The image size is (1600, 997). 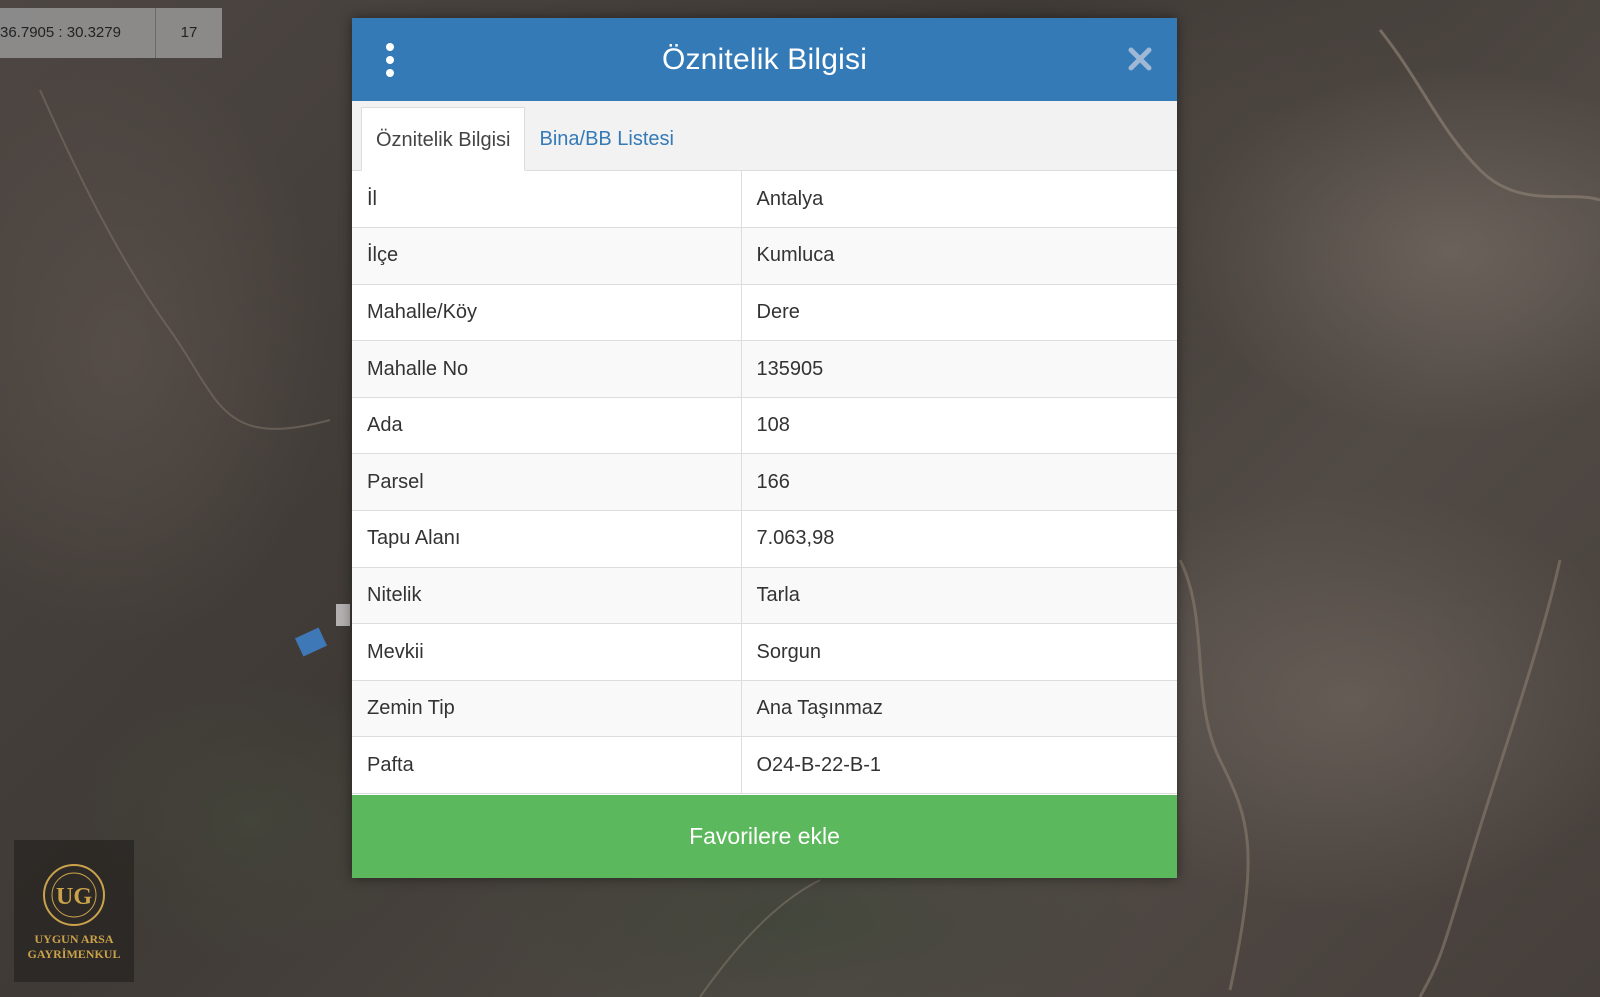 I want to click on attribute-value: Tarla, so click(x=959, y=596).